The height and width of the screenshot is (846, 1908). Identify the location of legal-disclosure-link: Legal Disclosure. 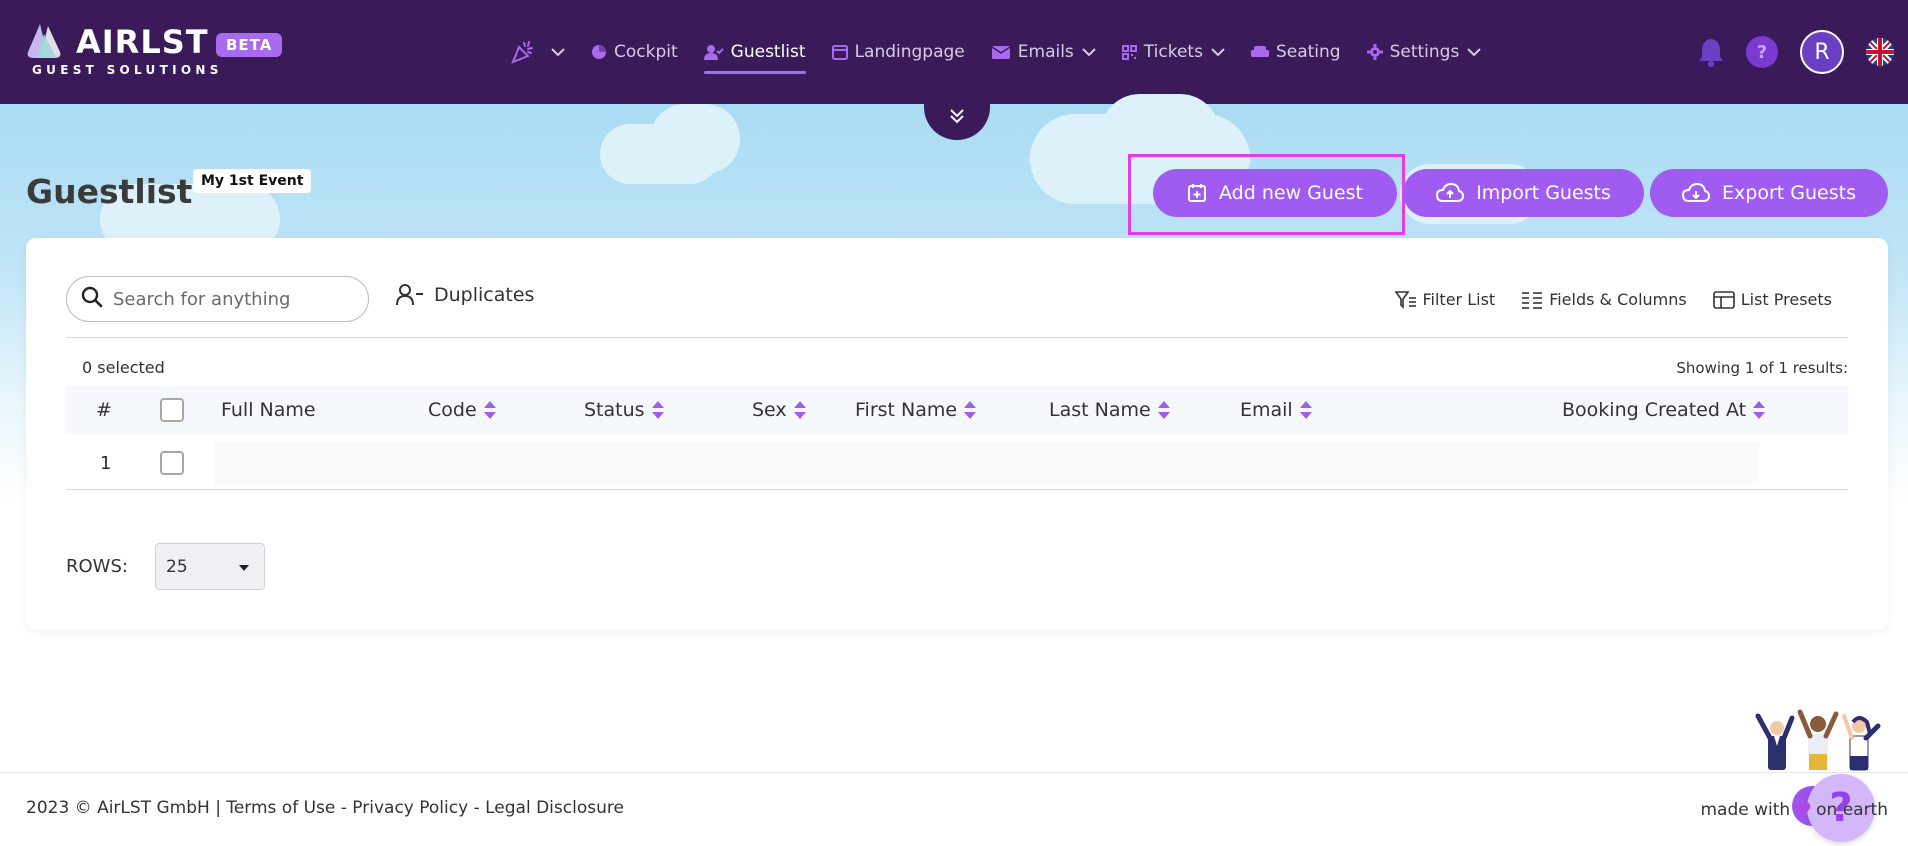
(554, 808).